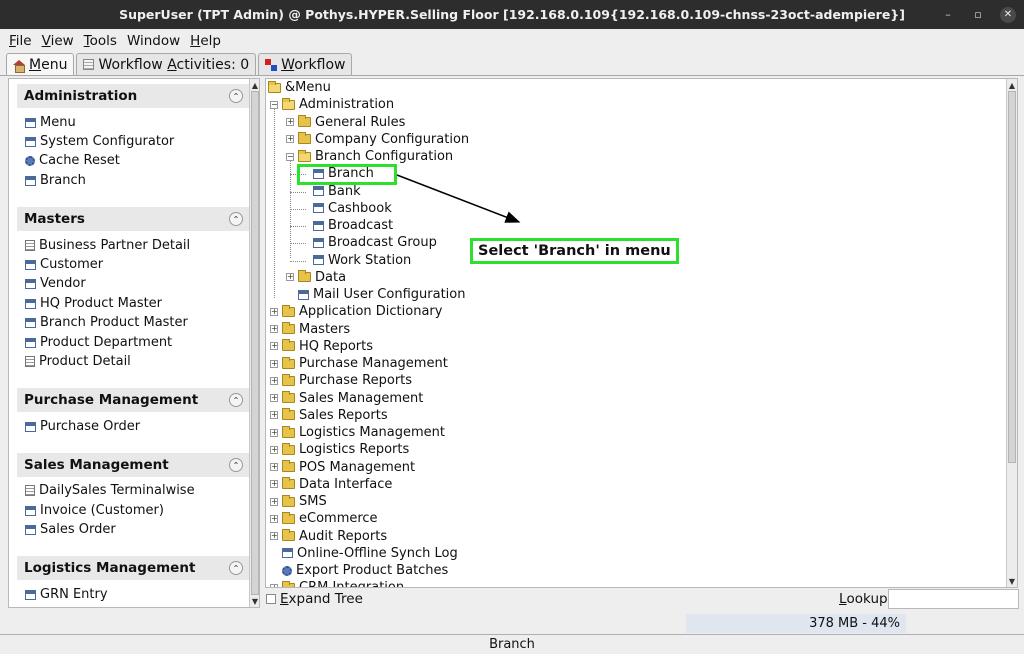 The width and height of the screenshot is (1024, 654). What do you see at coordinates (331, 191) in the screenshot?
I see `tree-node-bank: Bank` at bounding box center [331, 191].